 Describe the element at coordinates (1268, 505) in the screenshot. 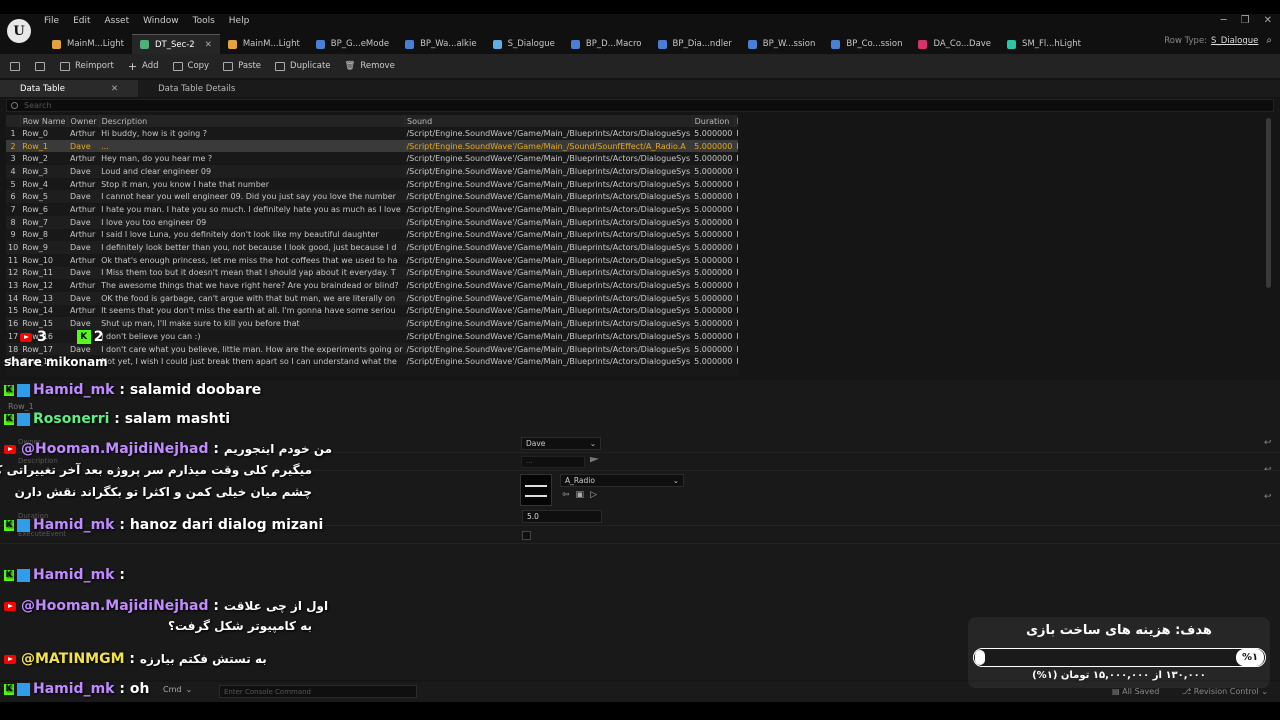

I see `reset-sound-icon: ↩` at that location.